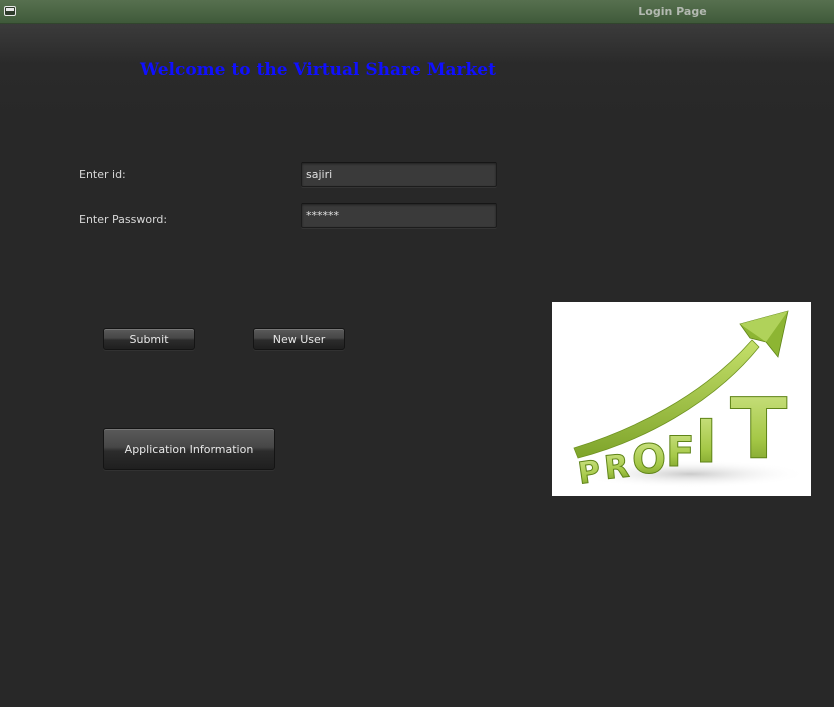 Image resolution: width=834 pixels, height=707 pixels. What do you see at coordinates (649, 460) in the screenshot?
I see `profit-letter-o: O` at bounding box center [649, 460].